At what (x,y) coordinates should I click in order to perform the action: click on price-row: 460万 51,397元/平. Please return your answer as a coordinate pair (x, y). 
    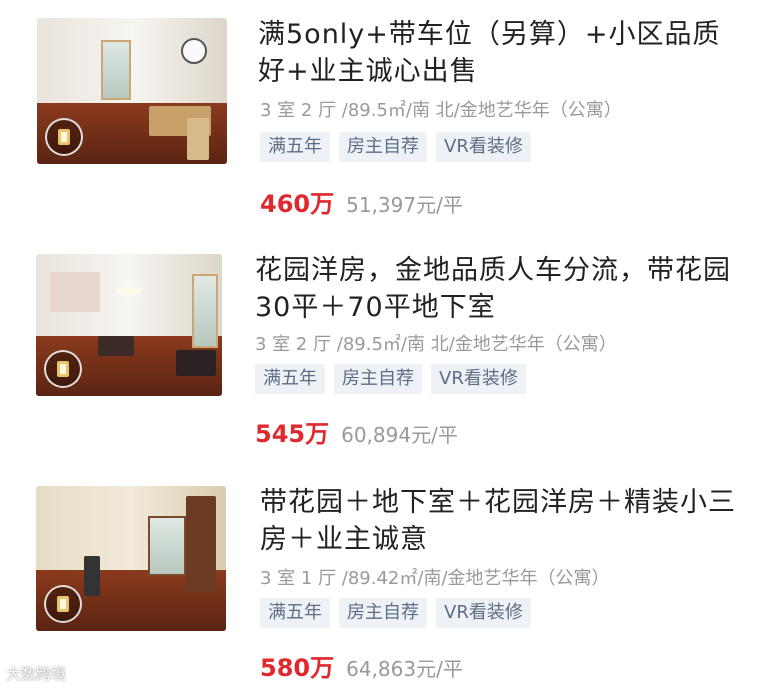
    Looking at the image, I should click on (361, 201).